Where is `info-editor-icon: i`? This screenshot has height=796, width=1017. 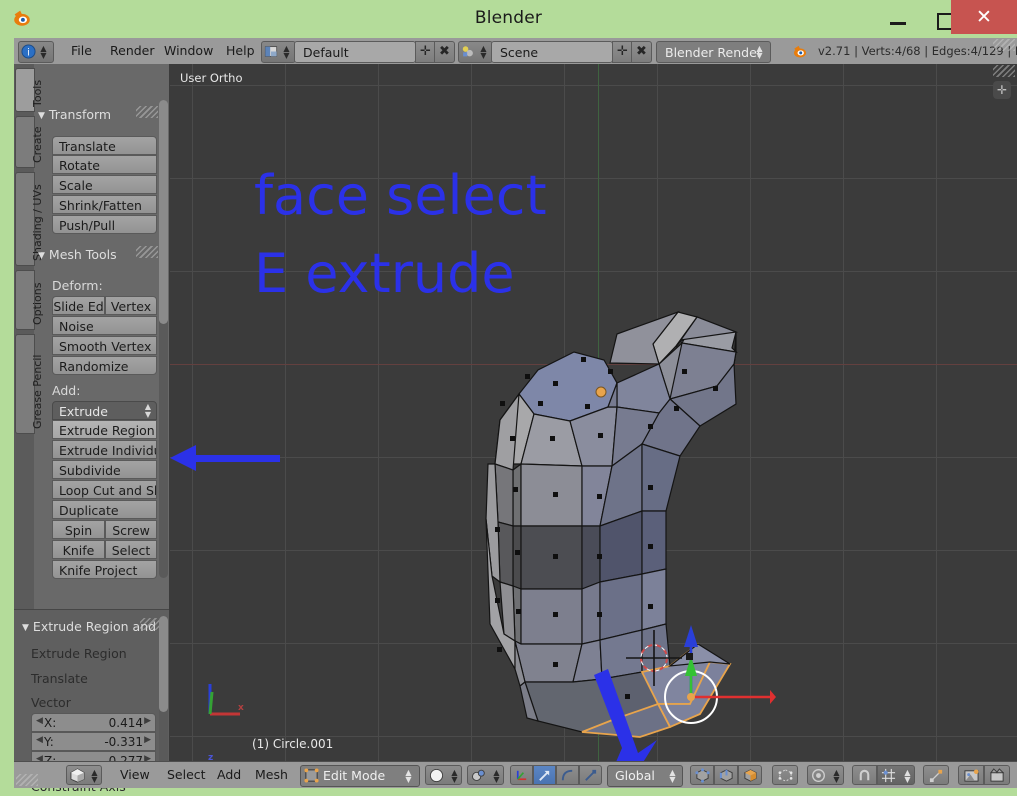 info-editor-icon: i is located at coordinates (28, 51).